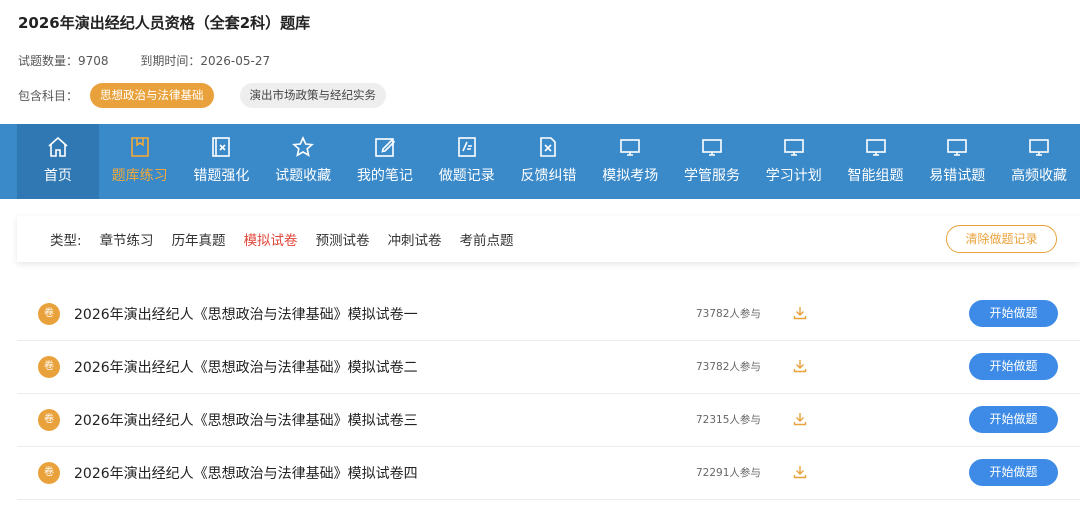 The width and height of the screenshot is (1080, 522). Describe the element at coordinates (712, 176) in the screenshot. I see `nav-label: 学管服务` at that location.